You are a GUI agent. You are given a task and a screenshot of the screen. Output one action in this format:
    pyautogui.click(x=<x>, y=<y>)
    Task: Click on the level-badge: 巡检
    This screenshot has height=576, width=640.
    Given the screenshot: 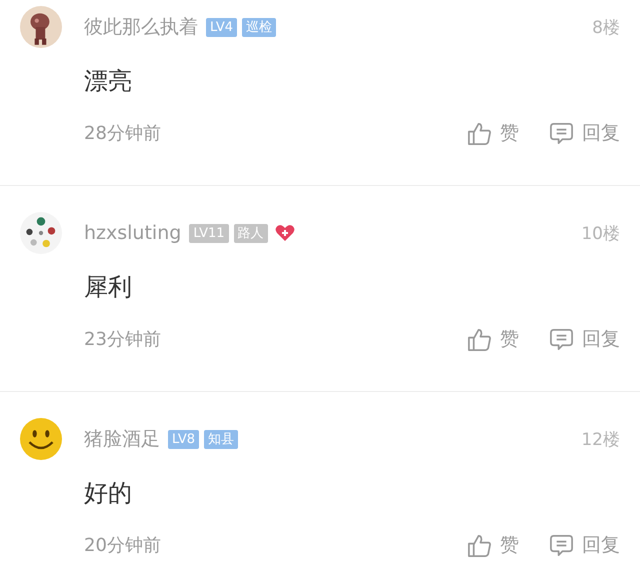 What is the action you would take?
    pyautogui.click(x=259, y=27)
    